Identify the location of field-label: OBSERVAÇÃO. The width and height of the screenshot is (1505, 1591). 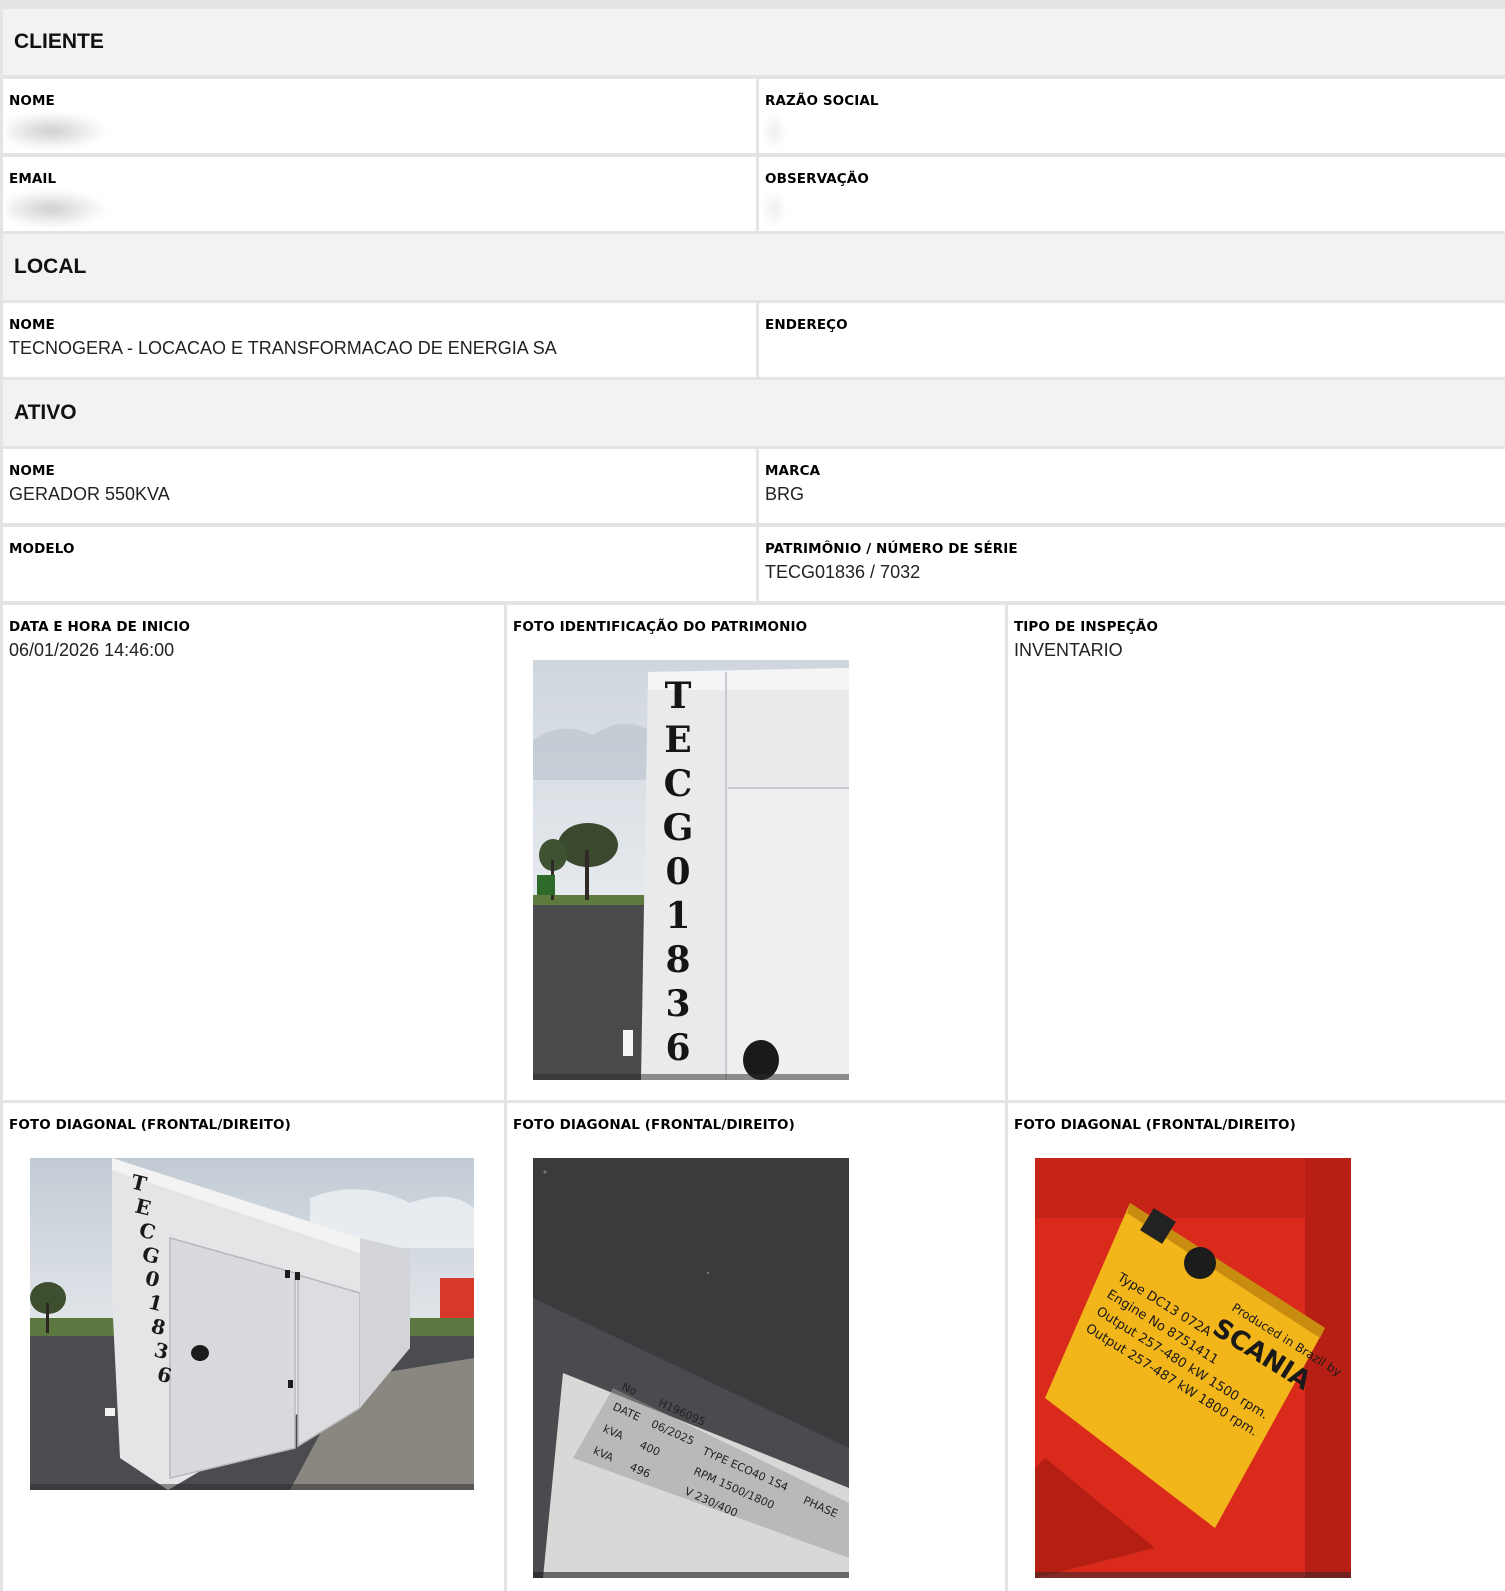
(817, 179).